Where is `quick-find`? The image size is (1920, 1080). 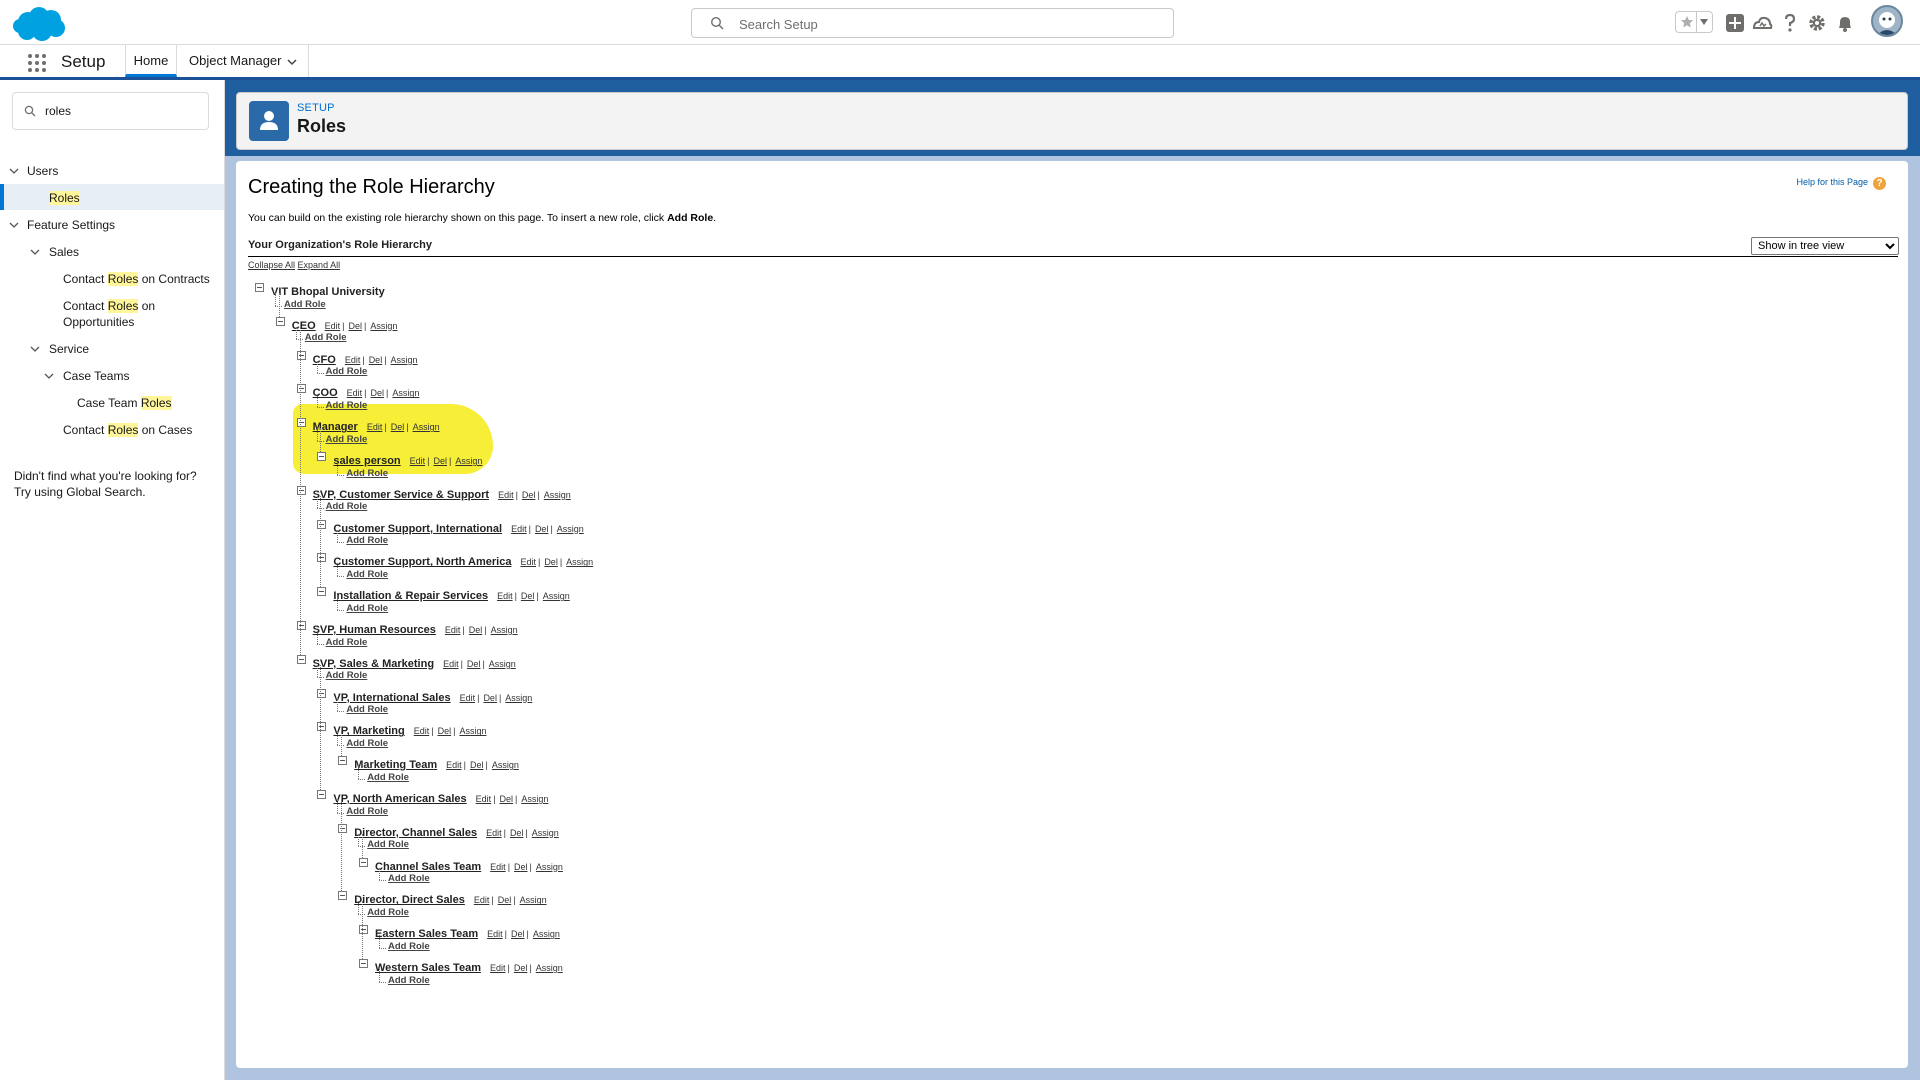 quick-find is located at coordinates (110, 111).